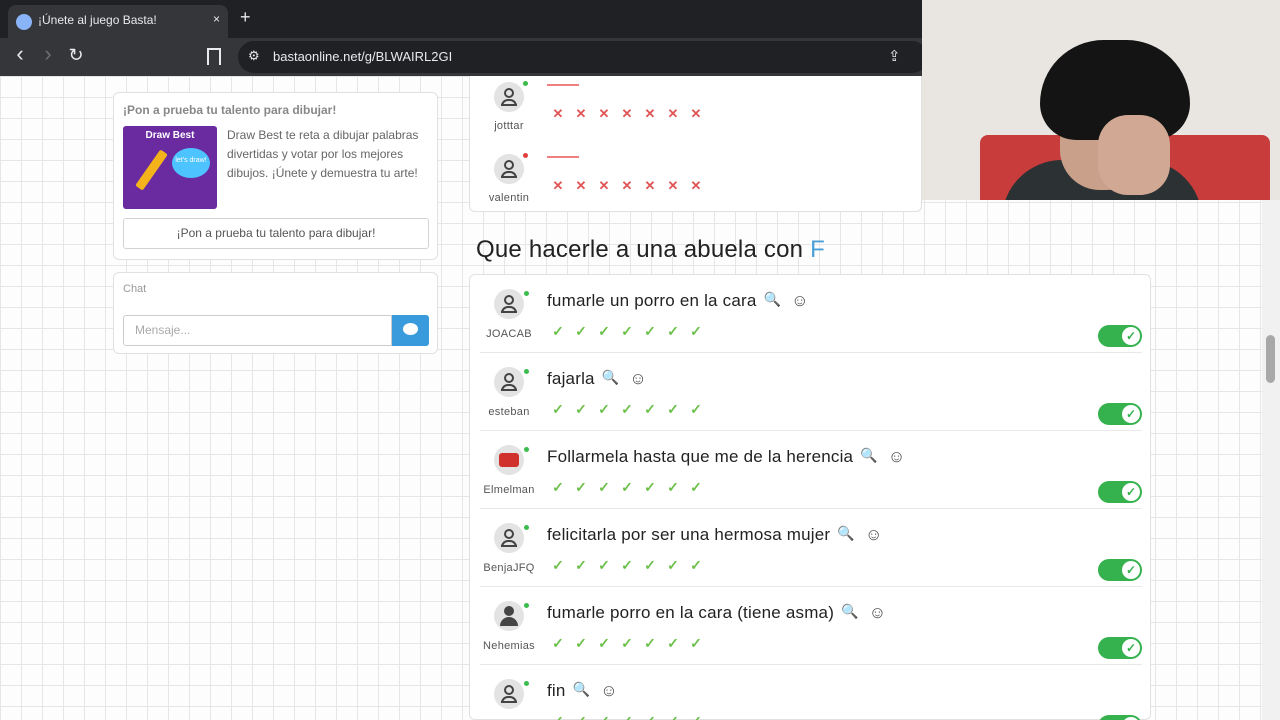  Describe the element at coordinates (48, 54) in the screenshot. I see `forward-button: ›` at that location.